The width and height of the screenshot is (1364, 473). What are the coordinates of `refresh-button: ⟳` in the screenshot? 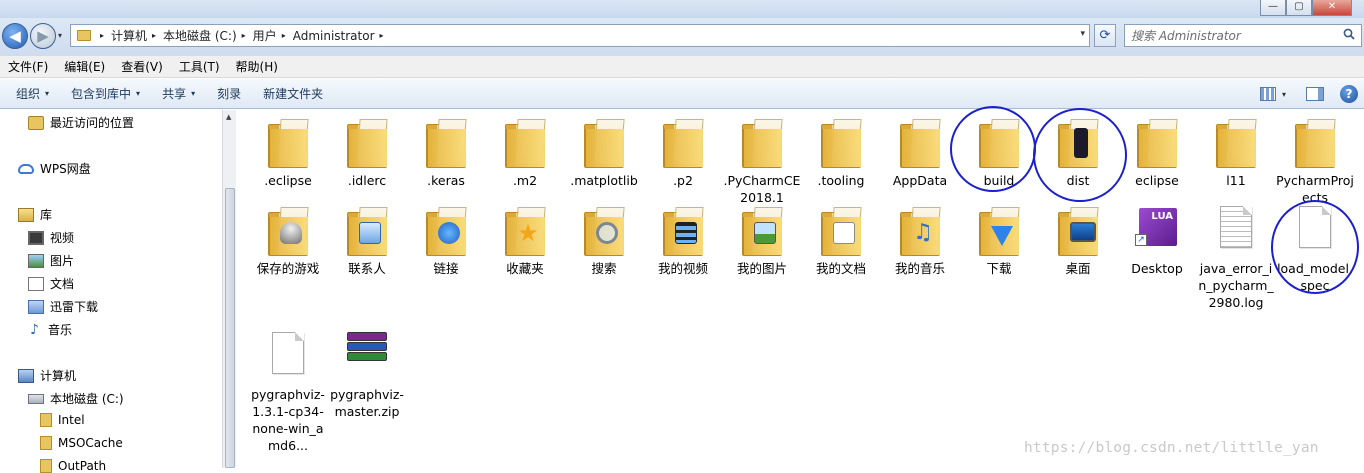 It's located at (1105, 35).